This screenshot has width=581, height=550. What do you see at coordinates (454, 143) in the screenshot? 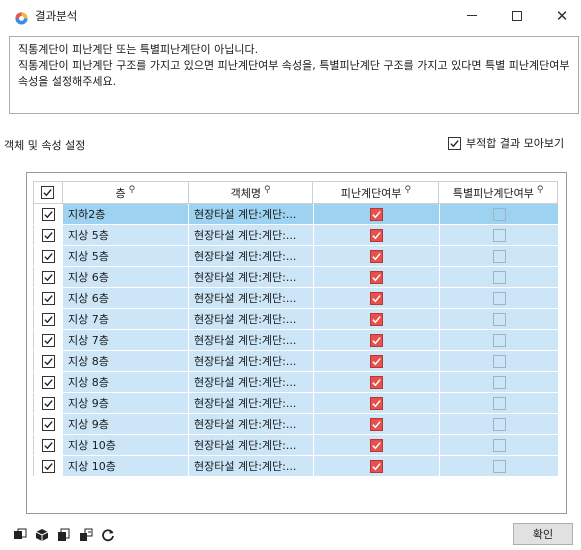
I see `merge-view-checkbox` at bounding box center [454, 143].